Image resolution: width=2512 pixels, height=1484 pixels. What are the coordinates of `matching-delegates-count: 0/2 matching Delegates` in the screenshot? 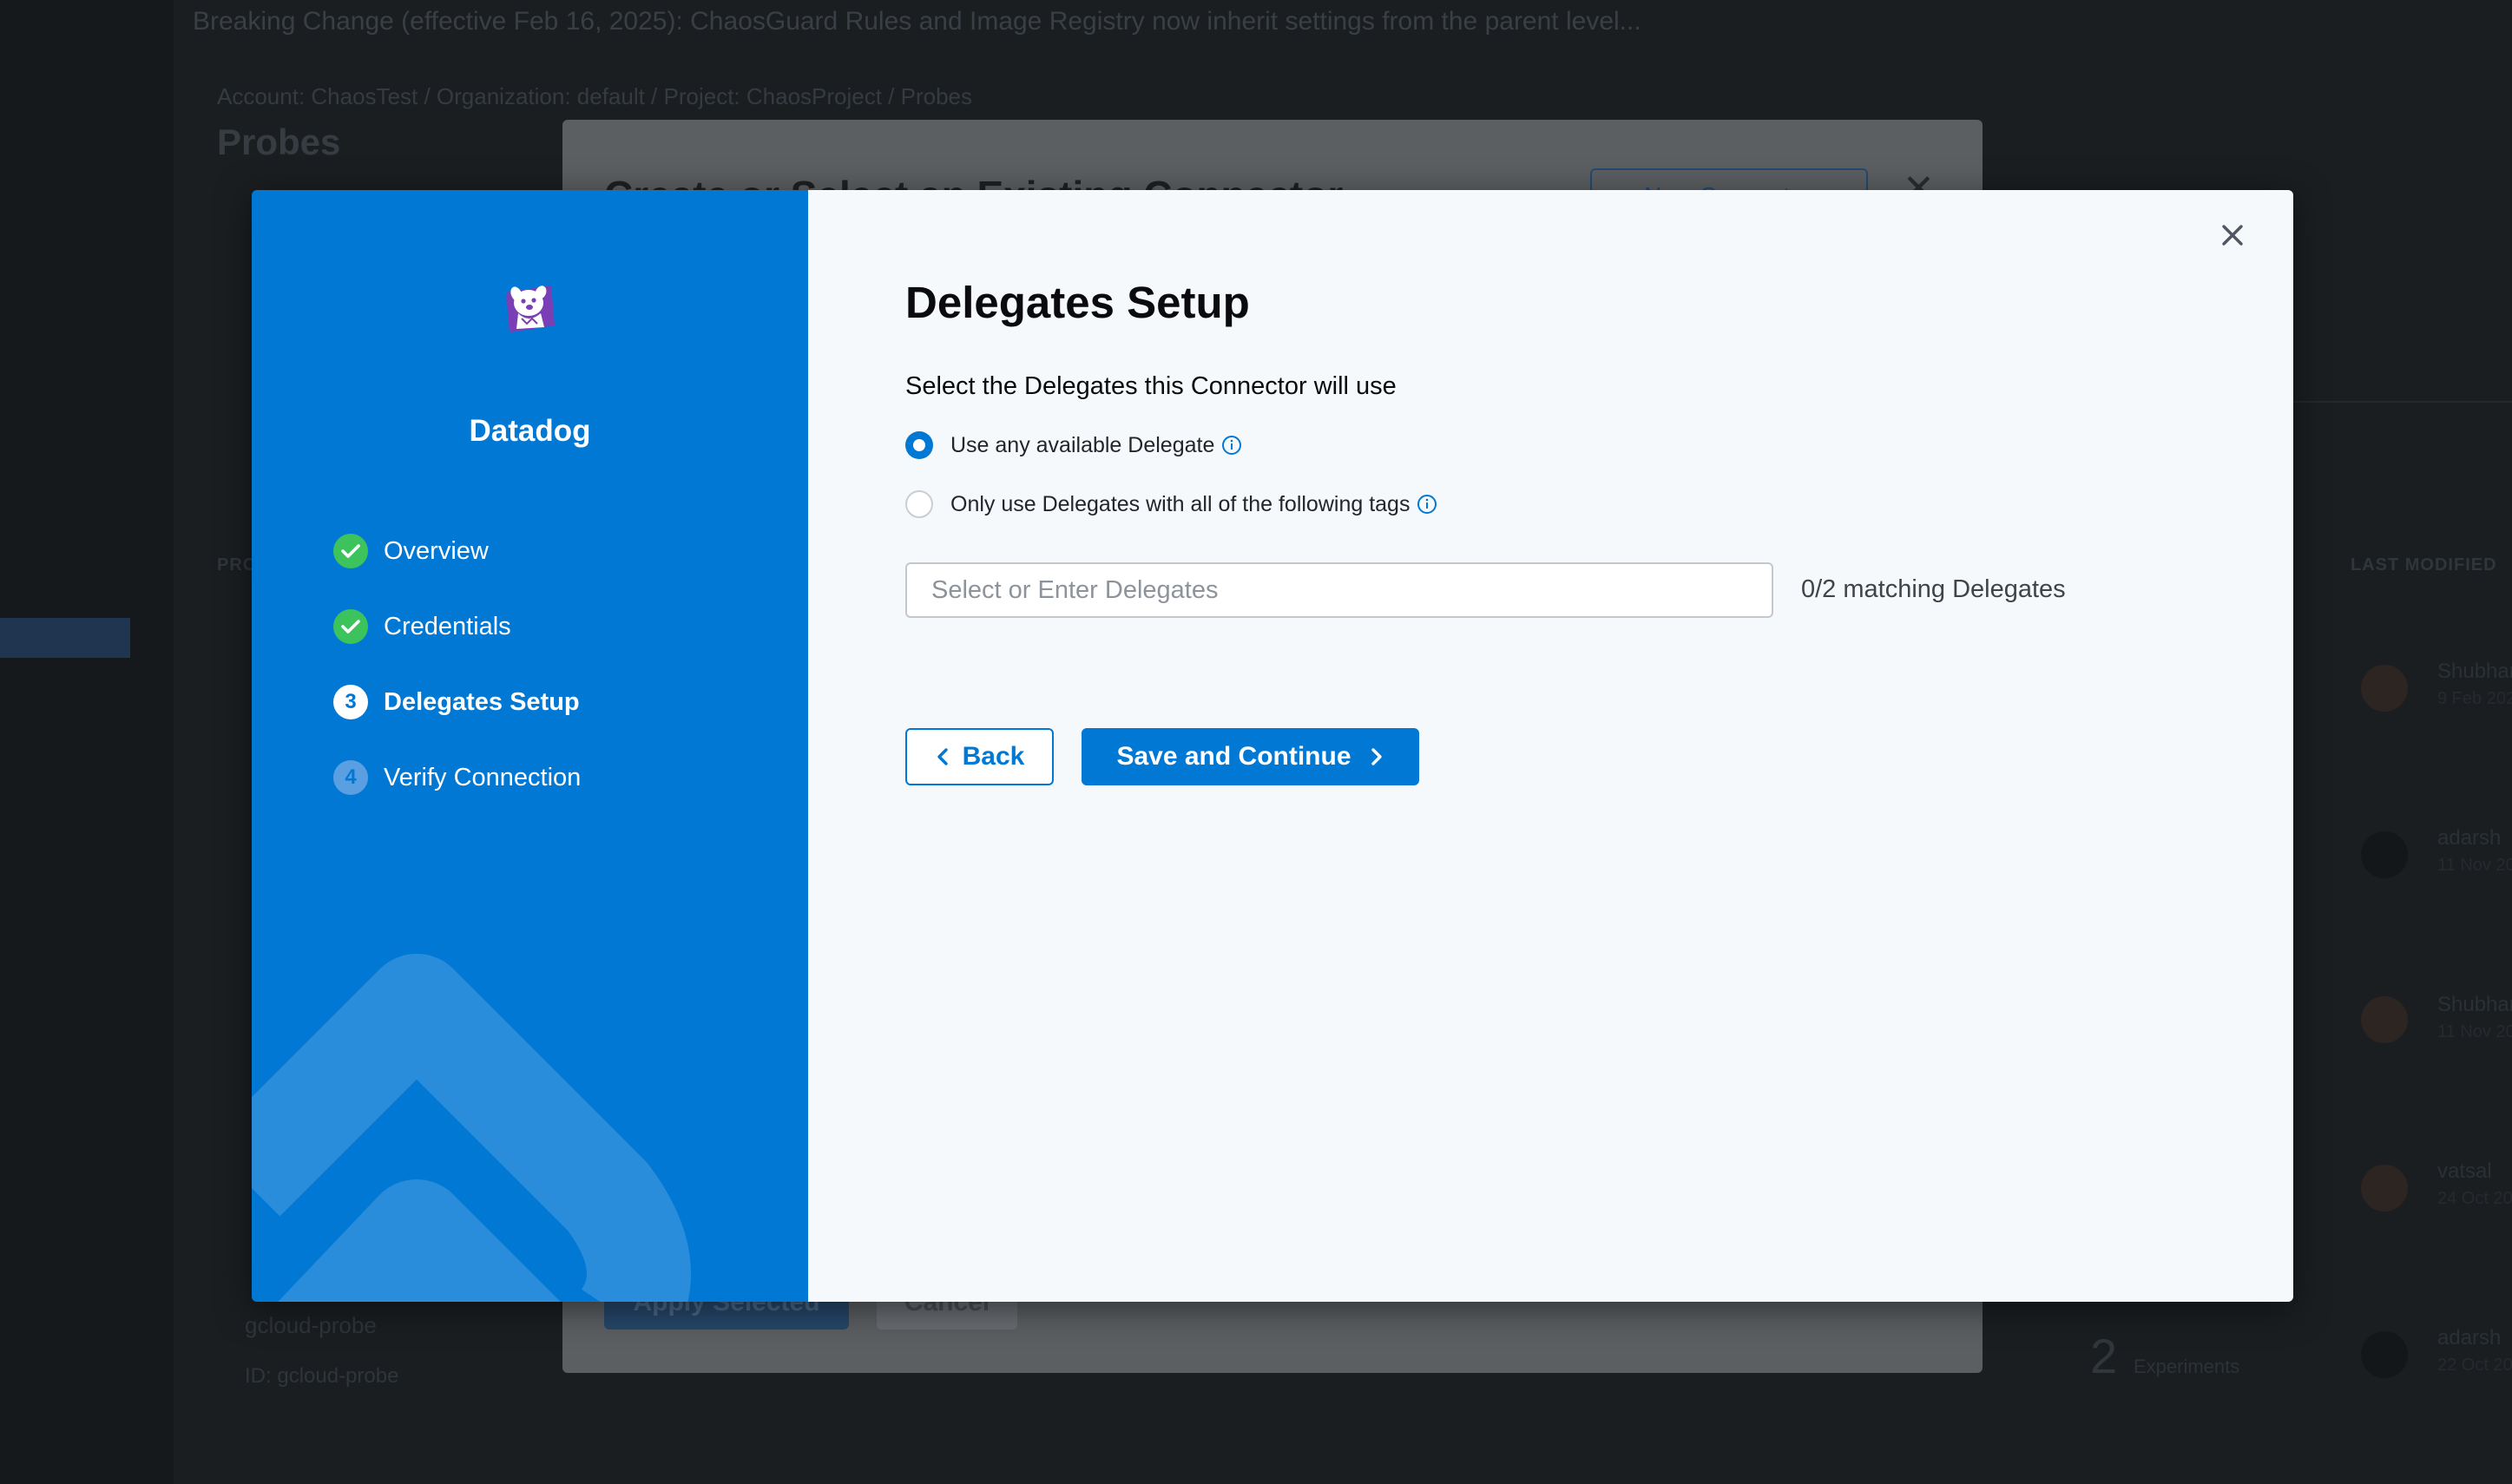 It's located at (1933, 589).